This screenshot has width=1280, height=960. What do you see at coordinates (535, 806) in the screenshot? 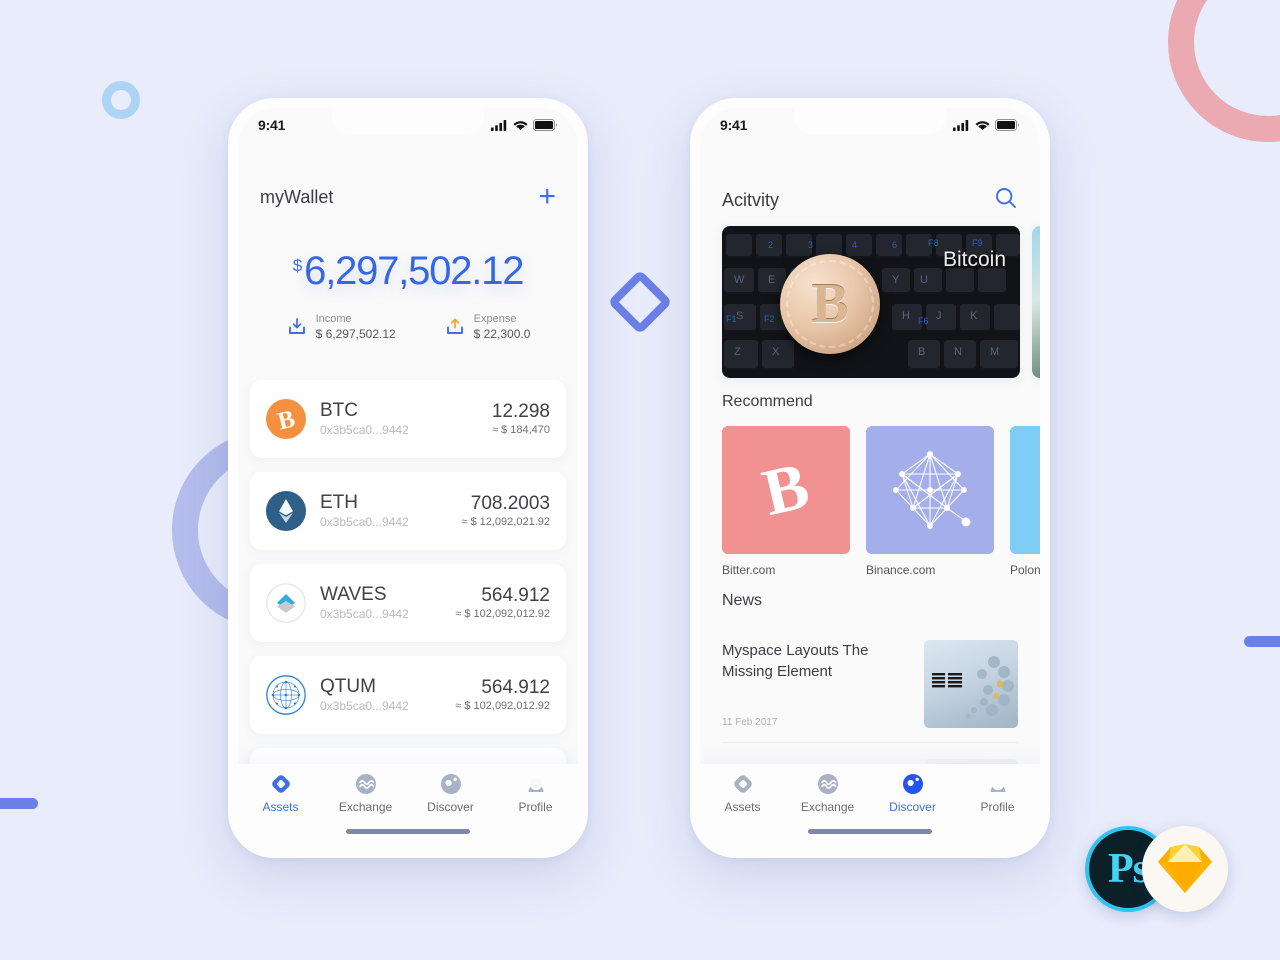
I see `tab-label: Profile` at bounding box center [535, 806].